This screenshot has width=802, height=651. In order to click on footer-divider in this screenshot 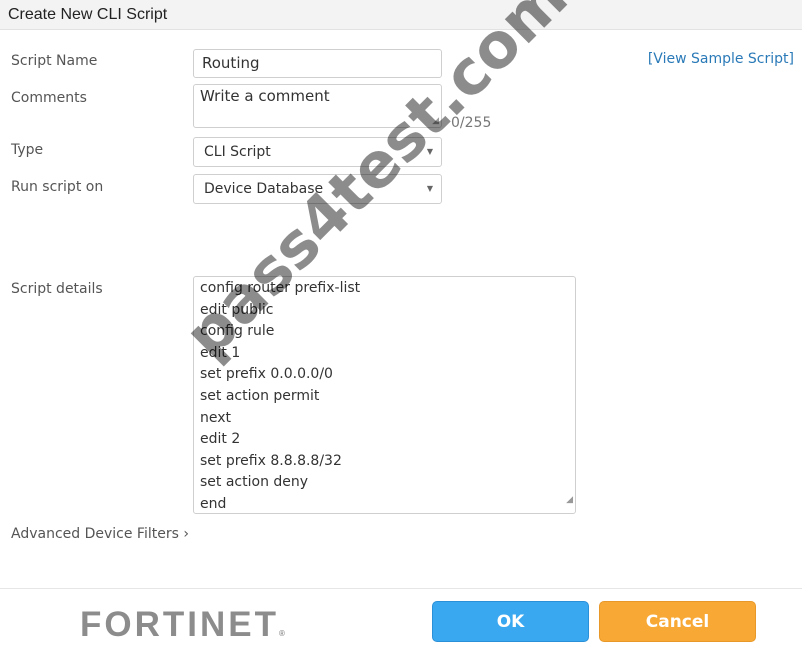, I will do `click(401, 588)`.